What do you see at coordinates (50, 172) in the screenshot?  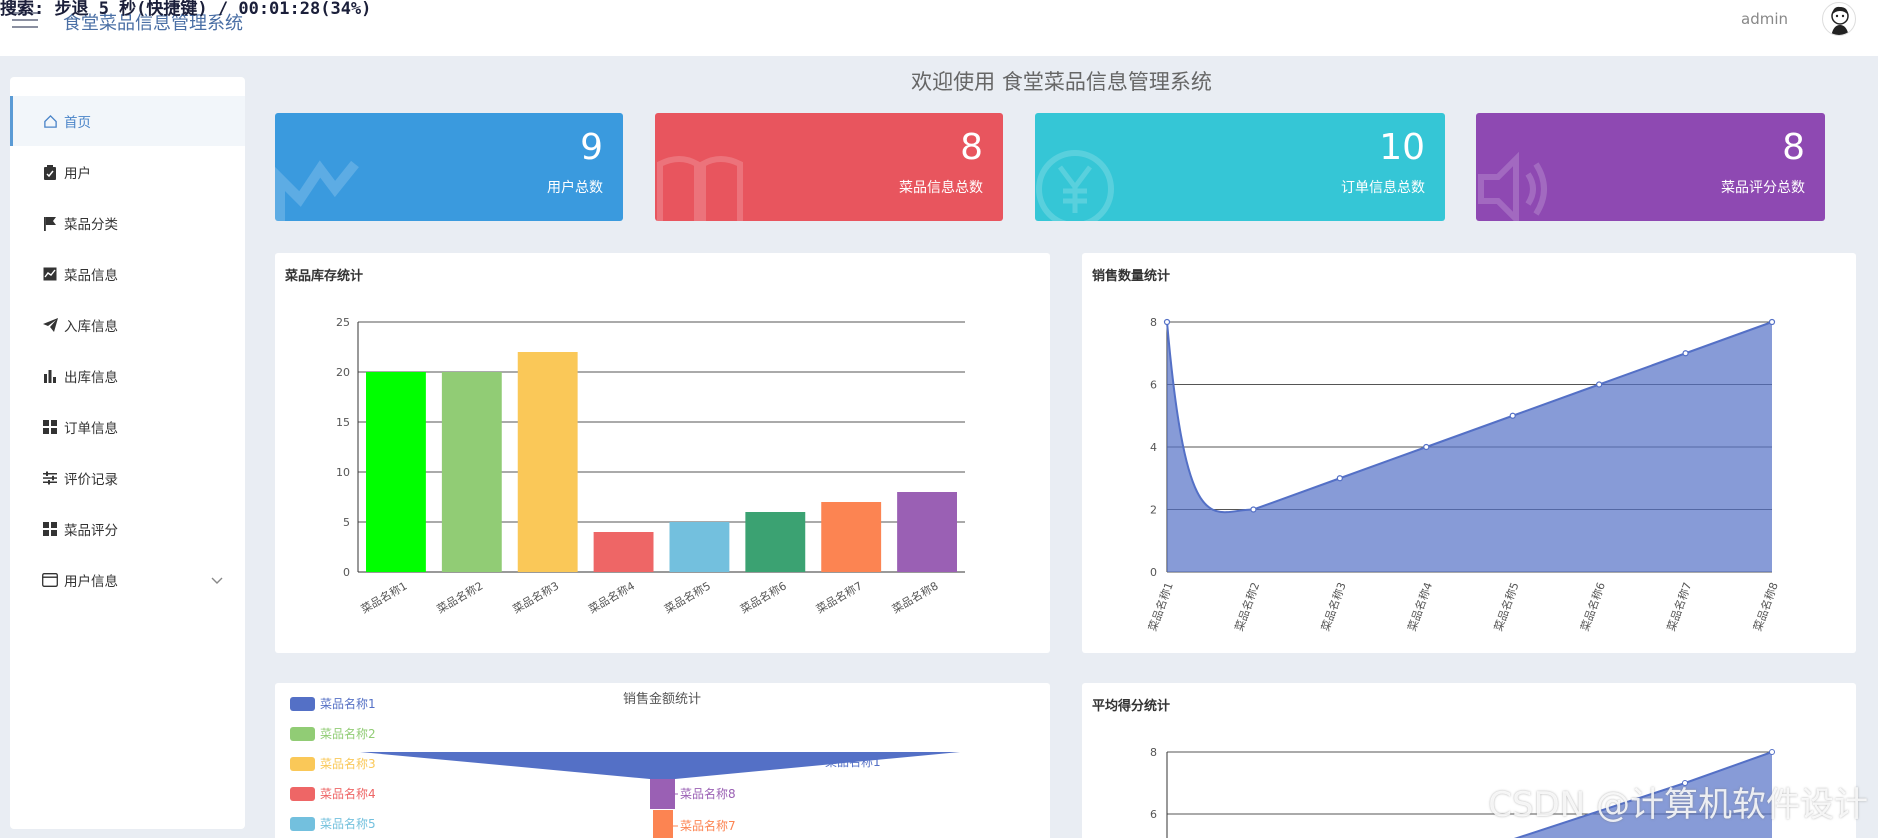 I see `clipboard-icon` at bounding box center [50, 172].